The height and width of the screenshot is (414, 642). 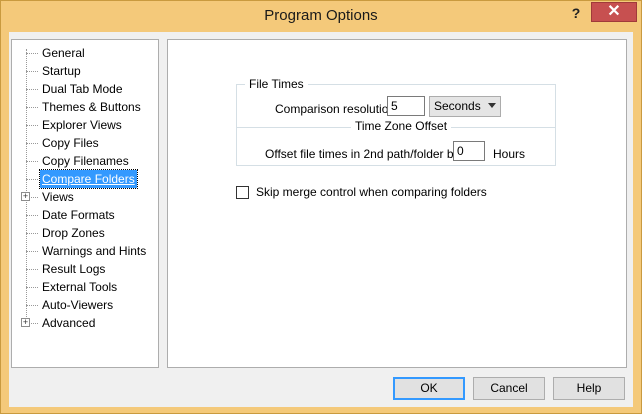 I want to click on help-button: Help, so click(x=589, y=388).